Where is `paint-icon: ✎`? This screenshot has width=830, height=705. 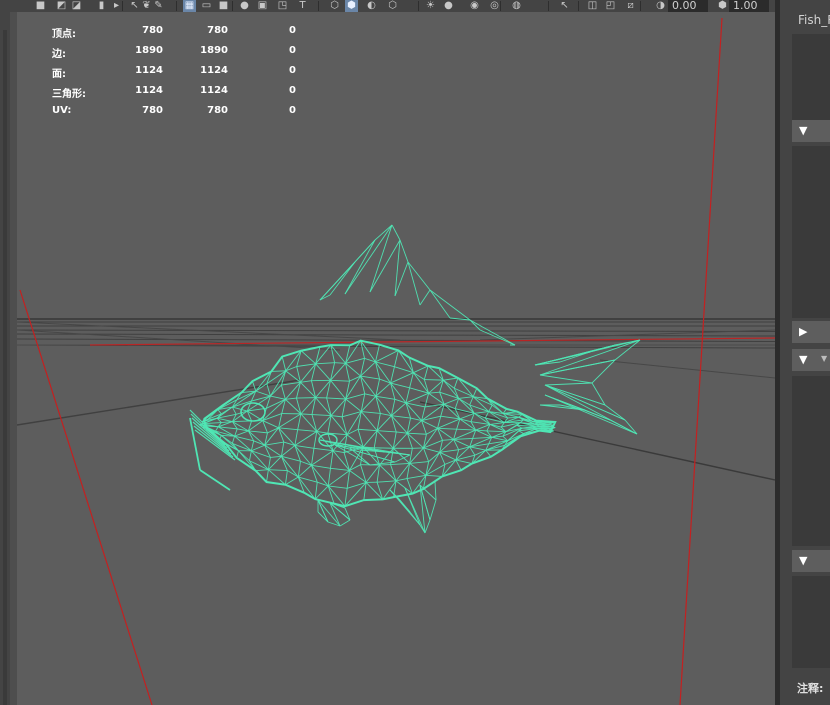 paint-icon: ✎ is located at coordinates (158, 6).